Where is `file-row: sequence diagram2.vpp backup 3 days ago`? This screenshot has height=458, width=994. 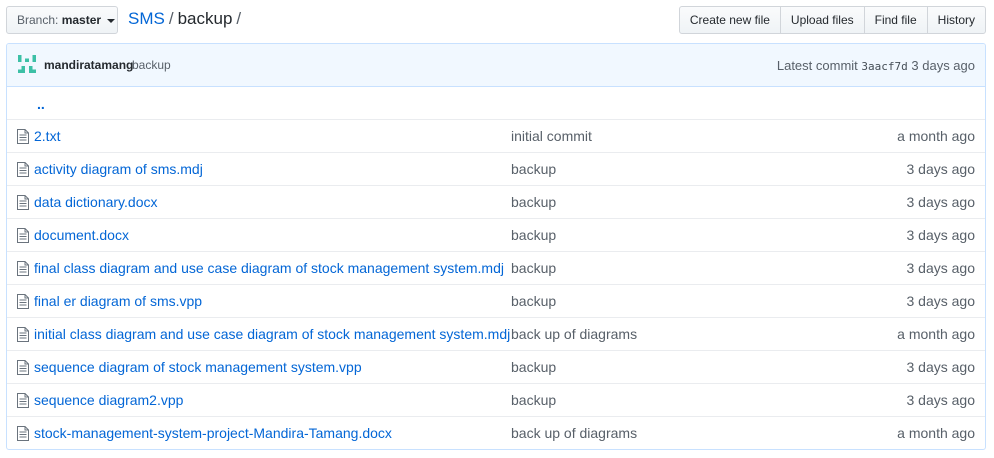
file-row: sequence diagram2.vpp backup 3 days ago is located at coordinates (496, 399).